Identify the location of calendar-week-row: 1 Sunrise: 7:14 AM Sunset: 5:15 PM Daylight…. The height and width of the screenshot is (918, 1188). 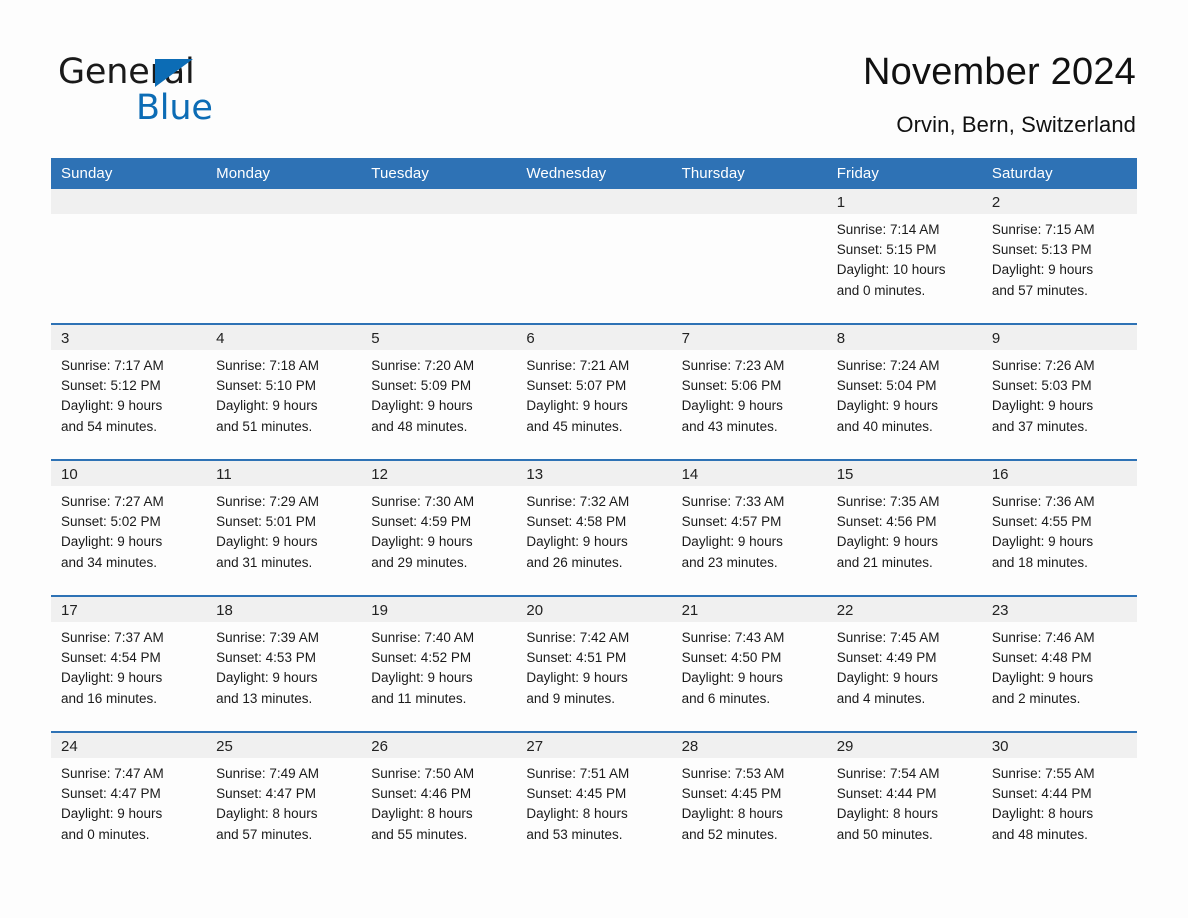
(594, 256).